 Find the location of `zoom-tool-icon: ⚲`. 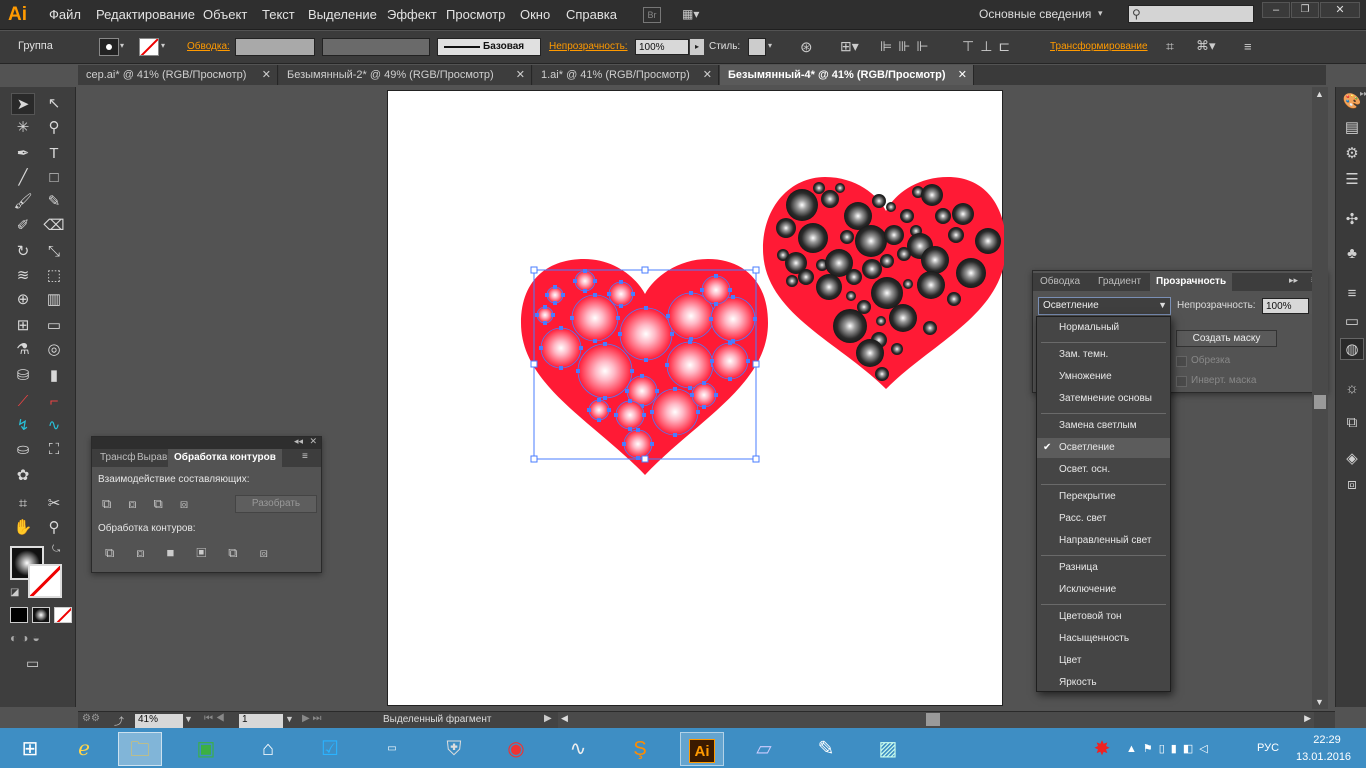

zoom-tool-icon: ⚲ is located at coordinates (54, 528).